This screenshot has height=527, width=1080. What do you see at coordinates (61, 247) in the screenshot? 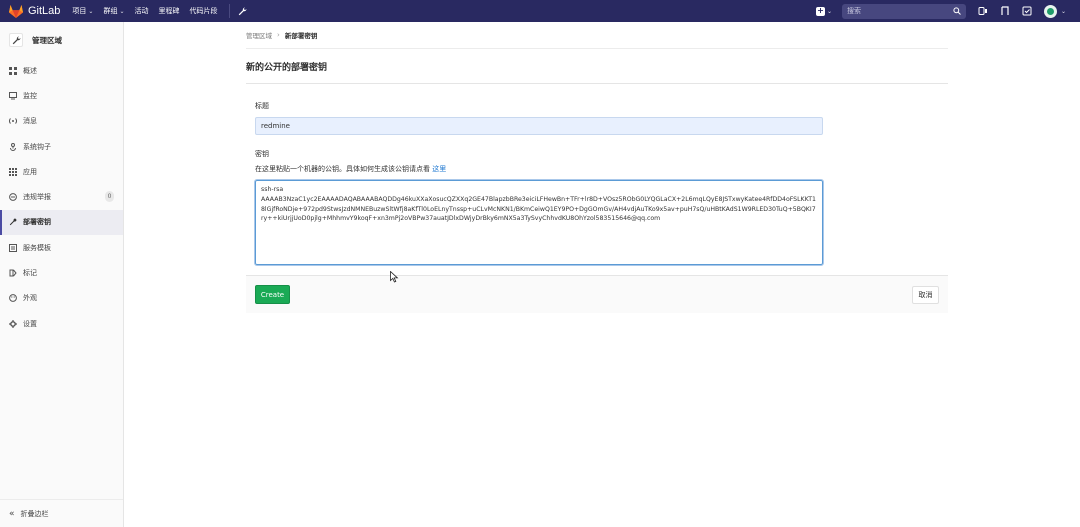
I see `sidebar-item-service-templates: 服务模板` at bounding box center [61, 247].